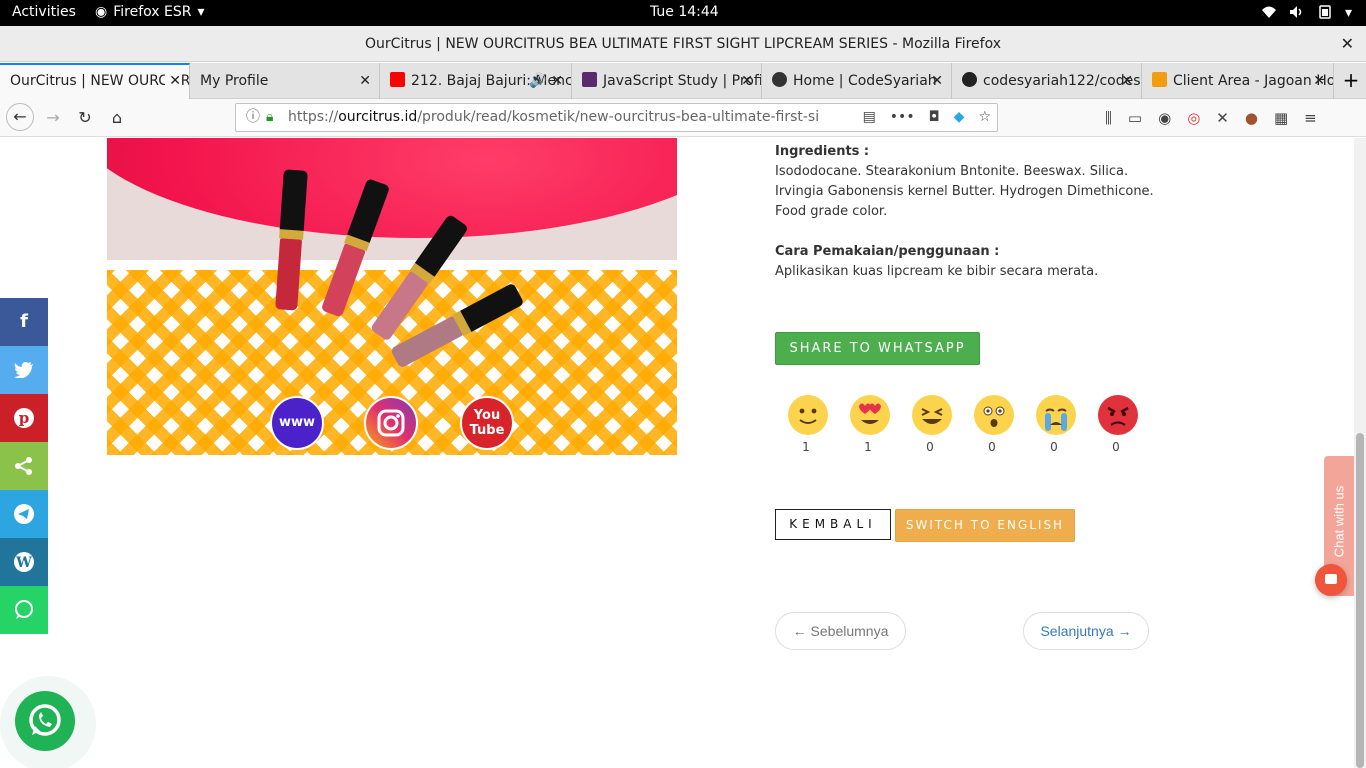 This screenshot has width=1366, height=768. What do you see at coordinates (1222, 118) in the screenshot?
I see `x-extension-icon: ✕` at bounding box center [1222, 118].